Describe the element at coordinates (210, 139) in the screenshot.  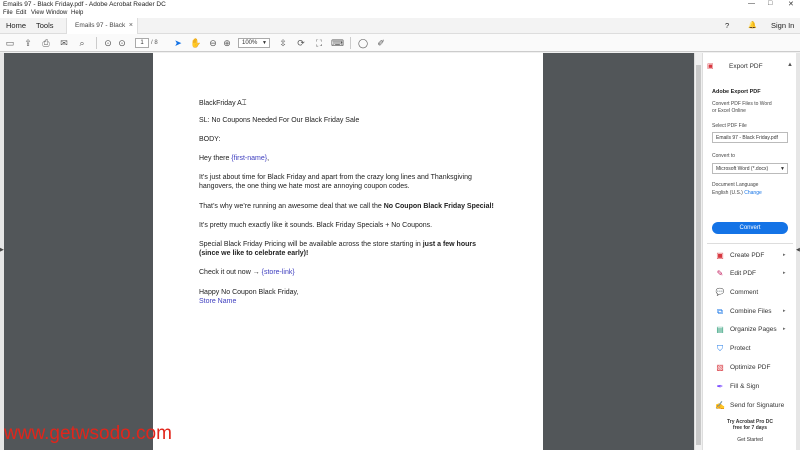
I see `doc-line: BODY:` at that location.